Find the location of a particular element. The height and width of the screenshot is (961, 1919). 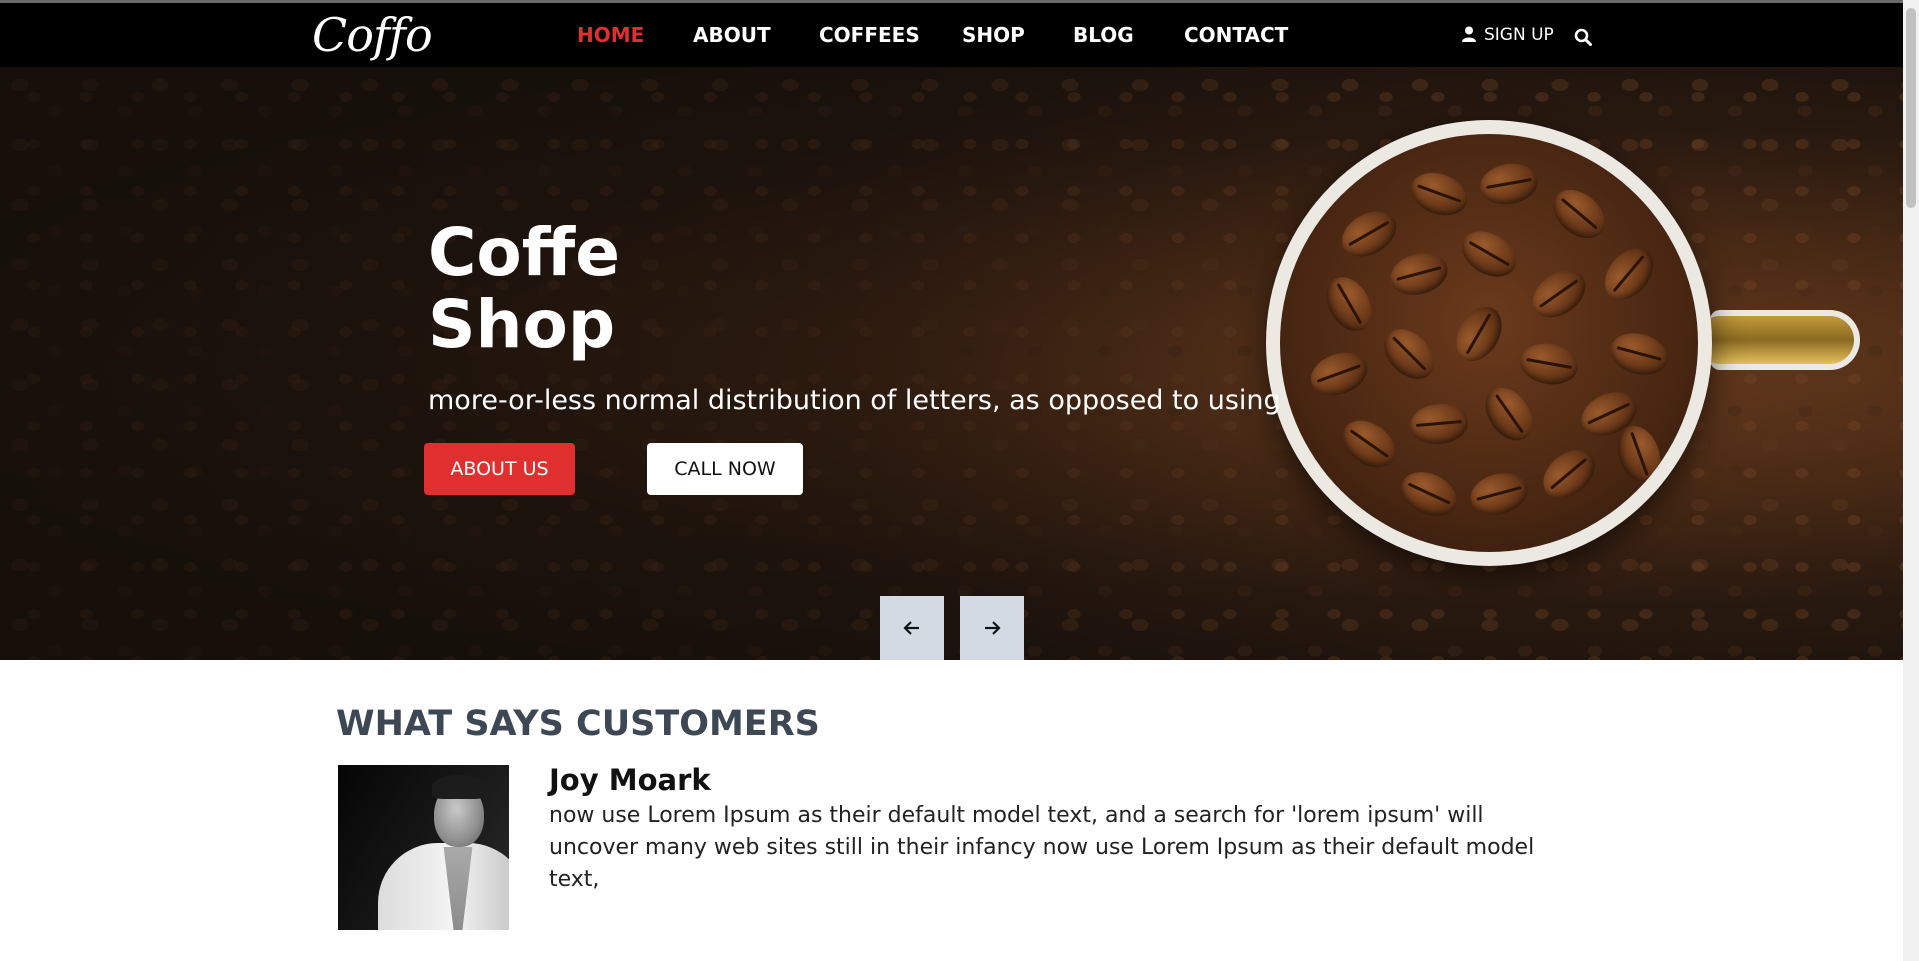

page-scrollbar is located at coordinates (1911, 480).